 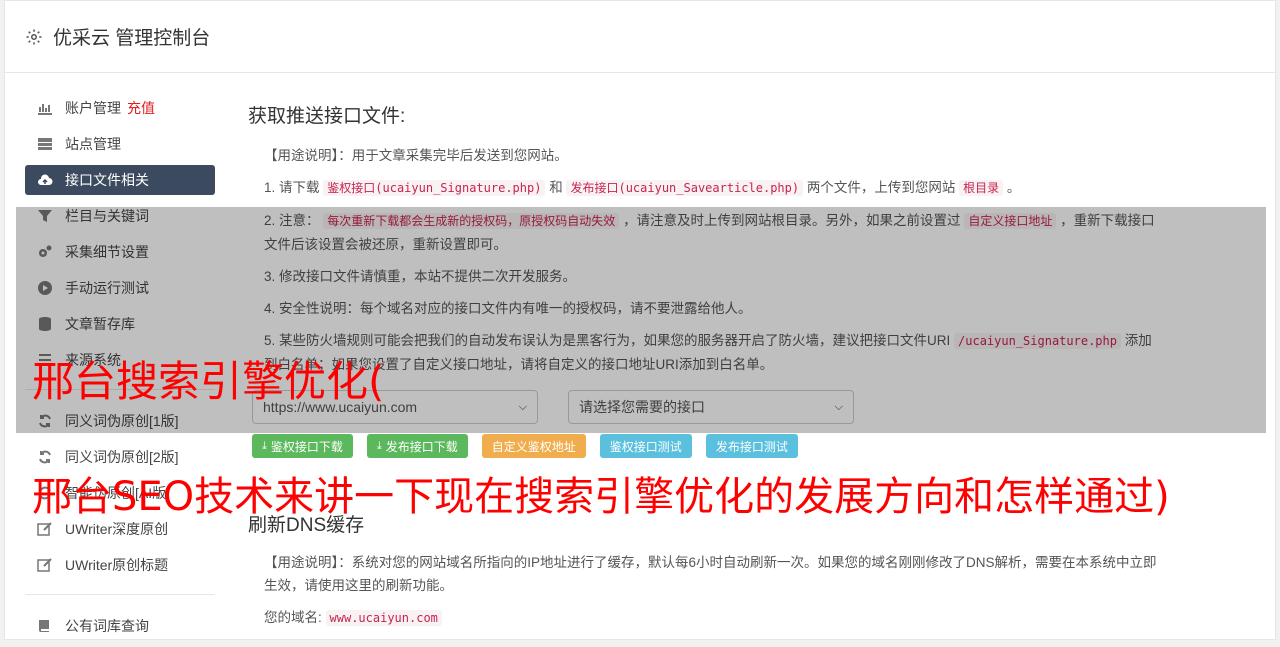 What do you see at coordinates (383, 618) in the screenshot?
I see `domain-value: www.ucaiyun.com` at bounding box center [383, 618].